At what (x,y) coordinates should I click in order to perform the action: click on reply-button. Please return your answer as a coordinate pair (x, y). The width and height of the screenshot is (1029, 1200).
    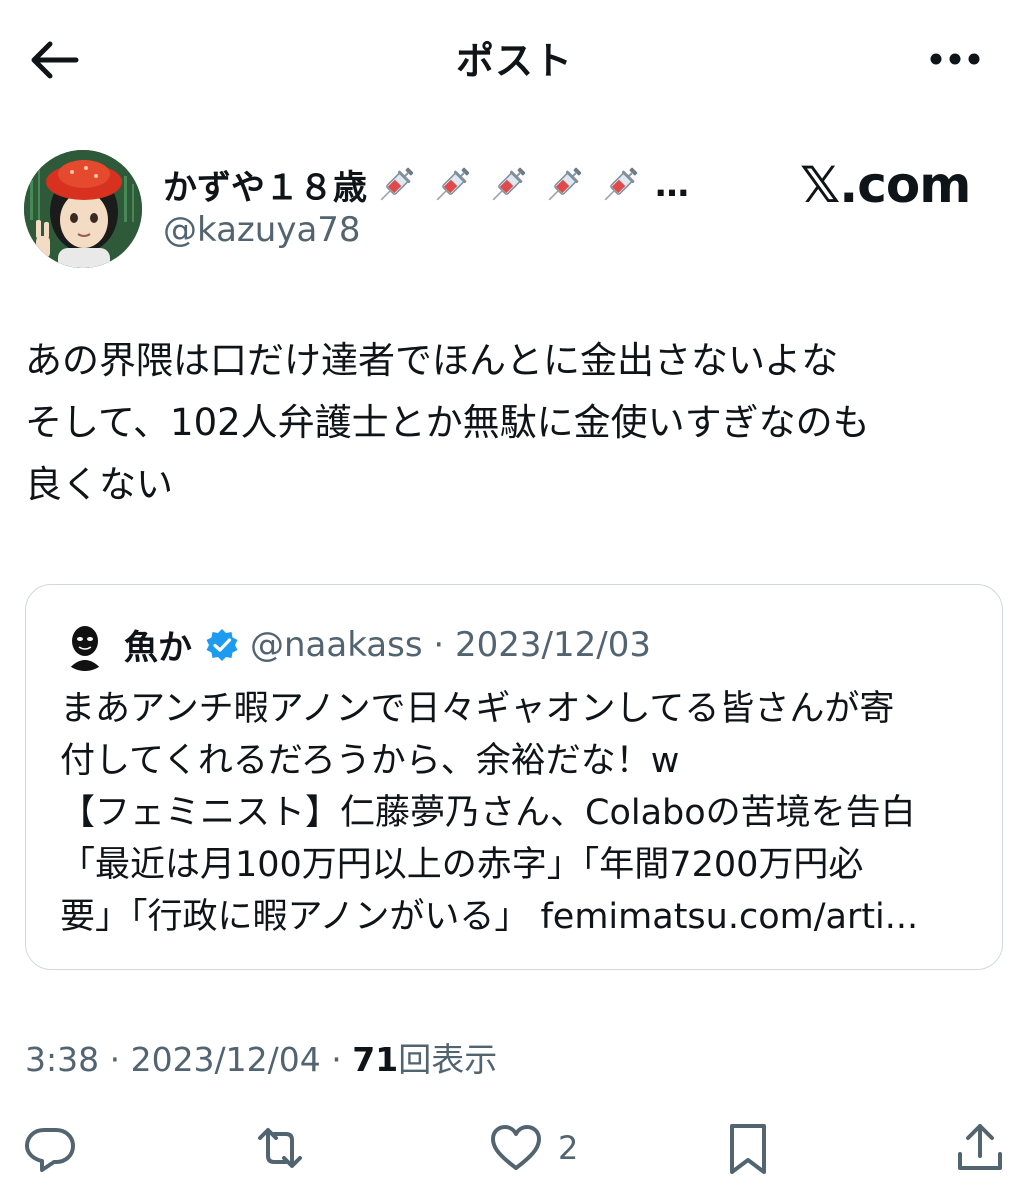
    Looking at the image, I should click on (50, 1148).